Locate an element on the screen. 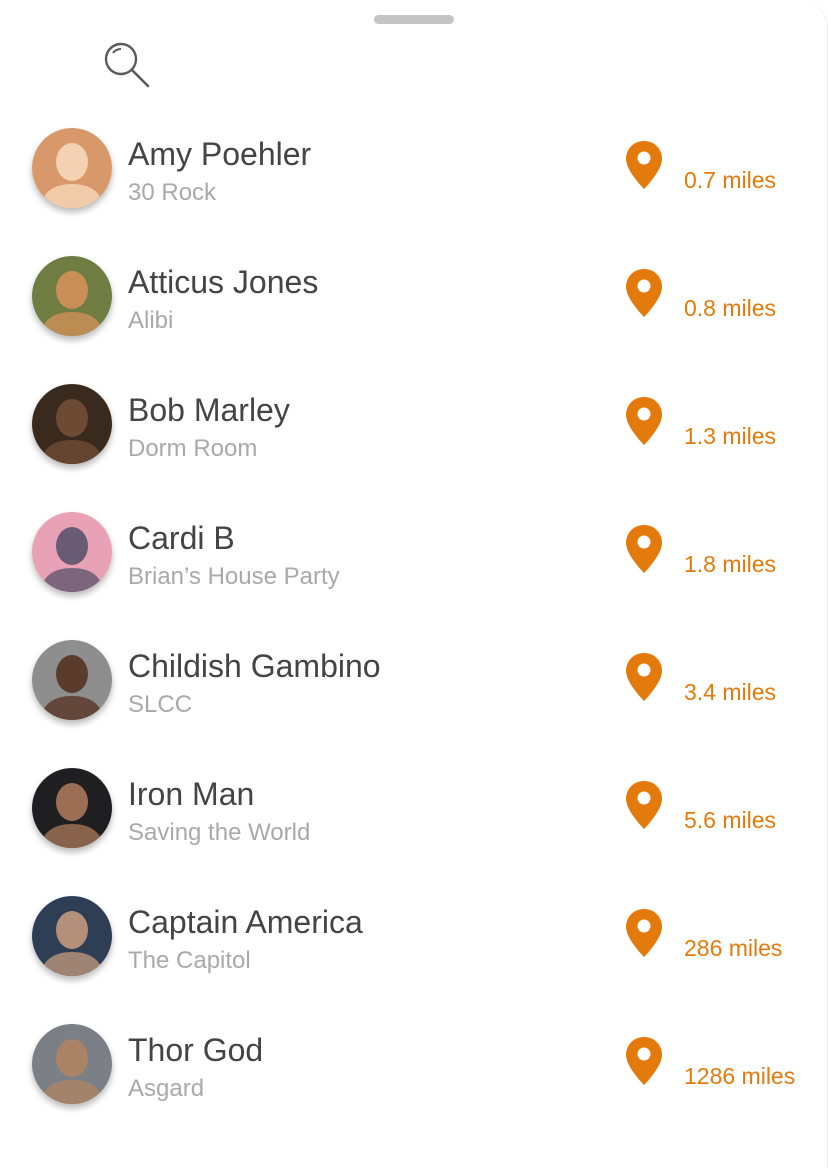 This screenshot has height=1168, width=828. distance-label: 0.8 miles is located at coordinates (730, 308).